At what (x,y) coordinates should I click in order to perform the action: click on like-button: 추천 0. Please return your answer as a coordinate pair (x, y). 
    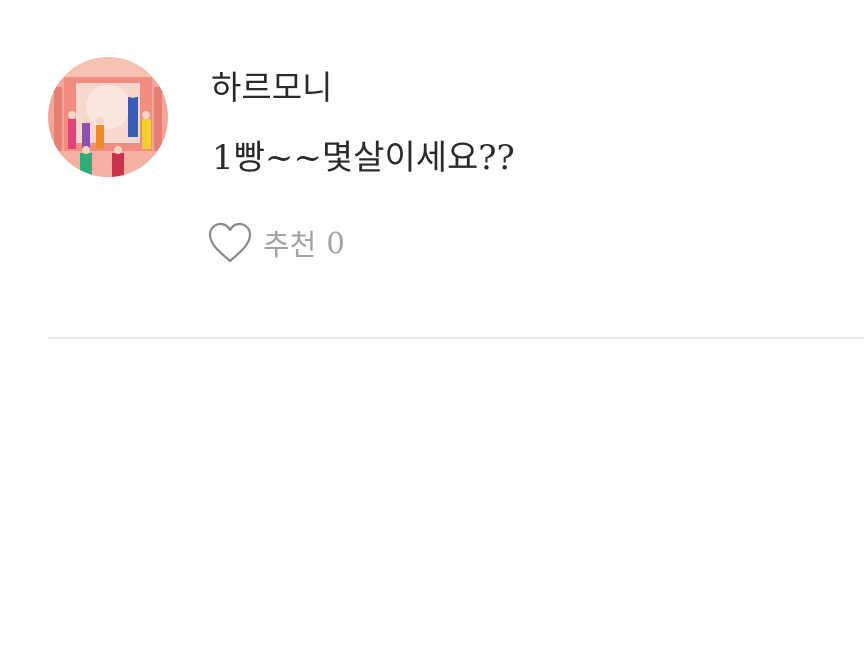
    Looking at the image, I should click on (276, 243).